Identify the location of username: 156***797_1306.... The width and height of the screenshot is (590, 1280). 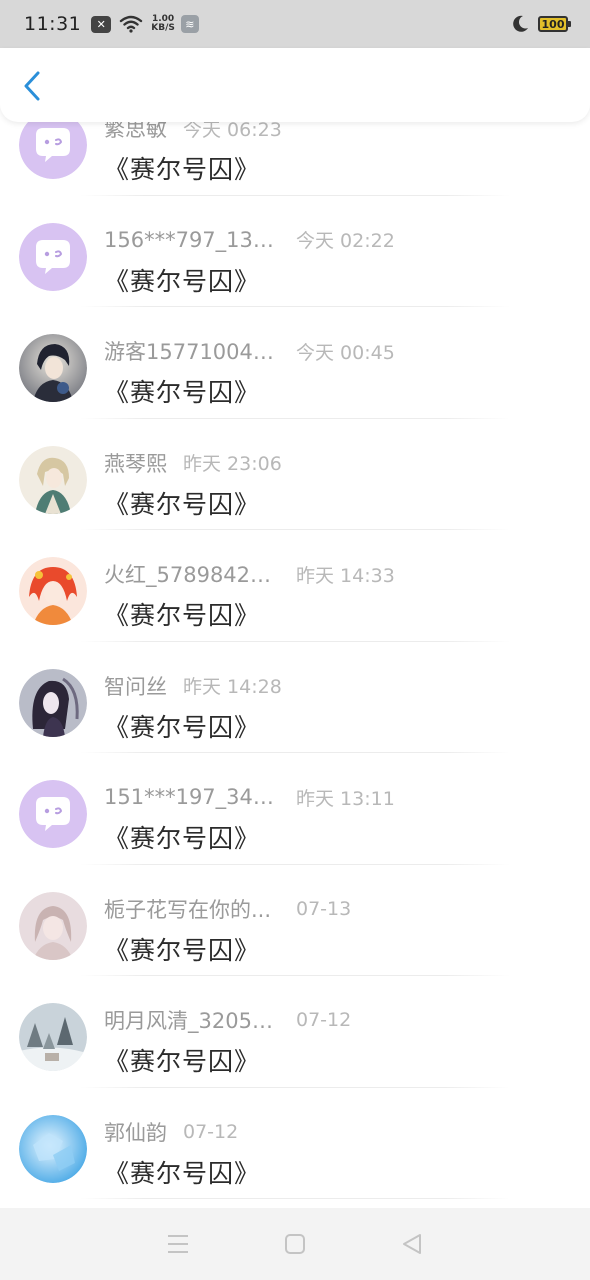
(191, 240).